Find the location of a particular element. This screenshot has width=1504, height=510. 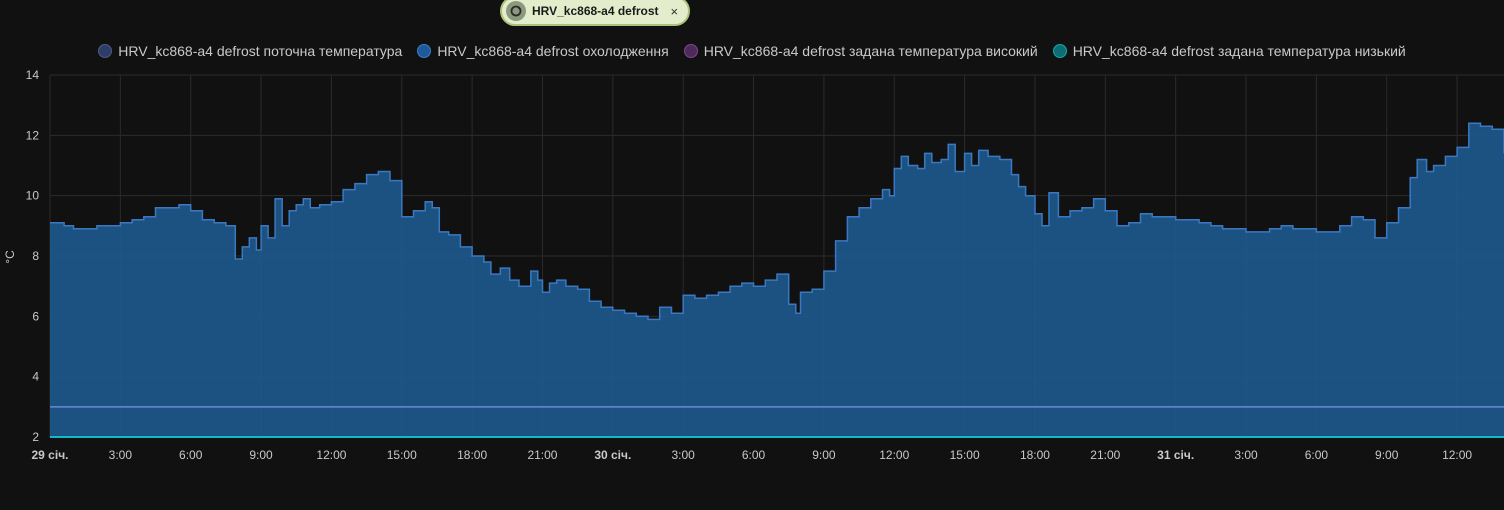

x-tick-label: 29 січ. is located at coordinates (50, 455).